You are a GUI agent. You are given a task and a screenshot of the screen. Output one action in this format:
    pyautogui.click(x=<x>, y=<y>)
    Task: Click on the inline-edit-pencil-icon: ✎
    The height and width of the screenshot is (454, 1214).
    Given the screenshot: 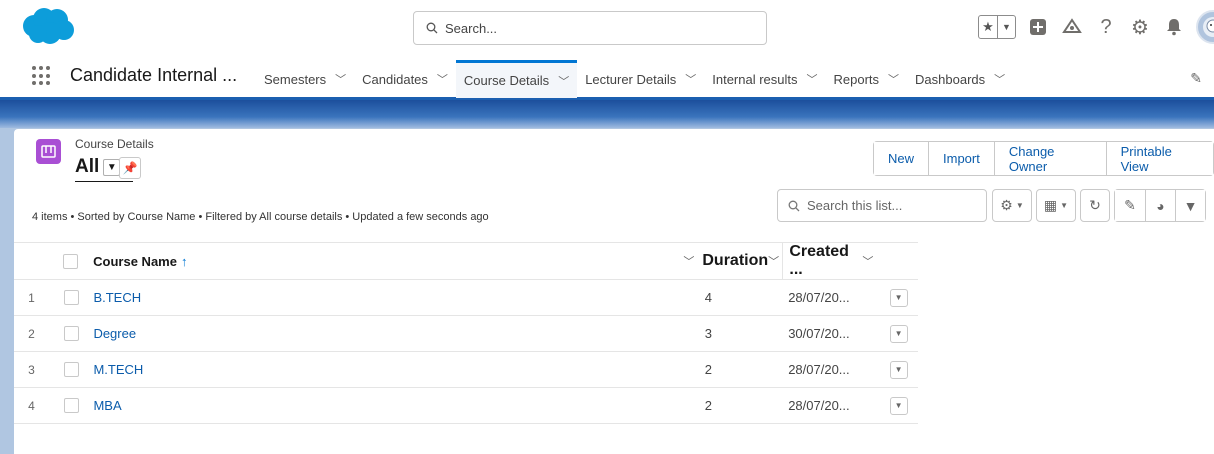 What is the action you would take?
    pyautogui.click(x=1130, y=205)
    